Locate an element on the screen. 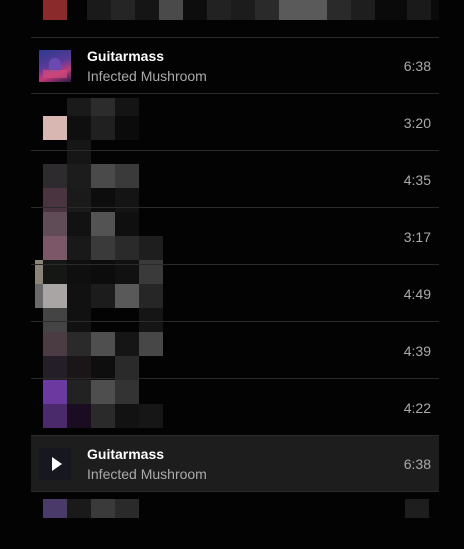 Image resolution: width=464 pixels, height=549 pixels. track-duration: 3:17 is located at coordinates (417, 237).